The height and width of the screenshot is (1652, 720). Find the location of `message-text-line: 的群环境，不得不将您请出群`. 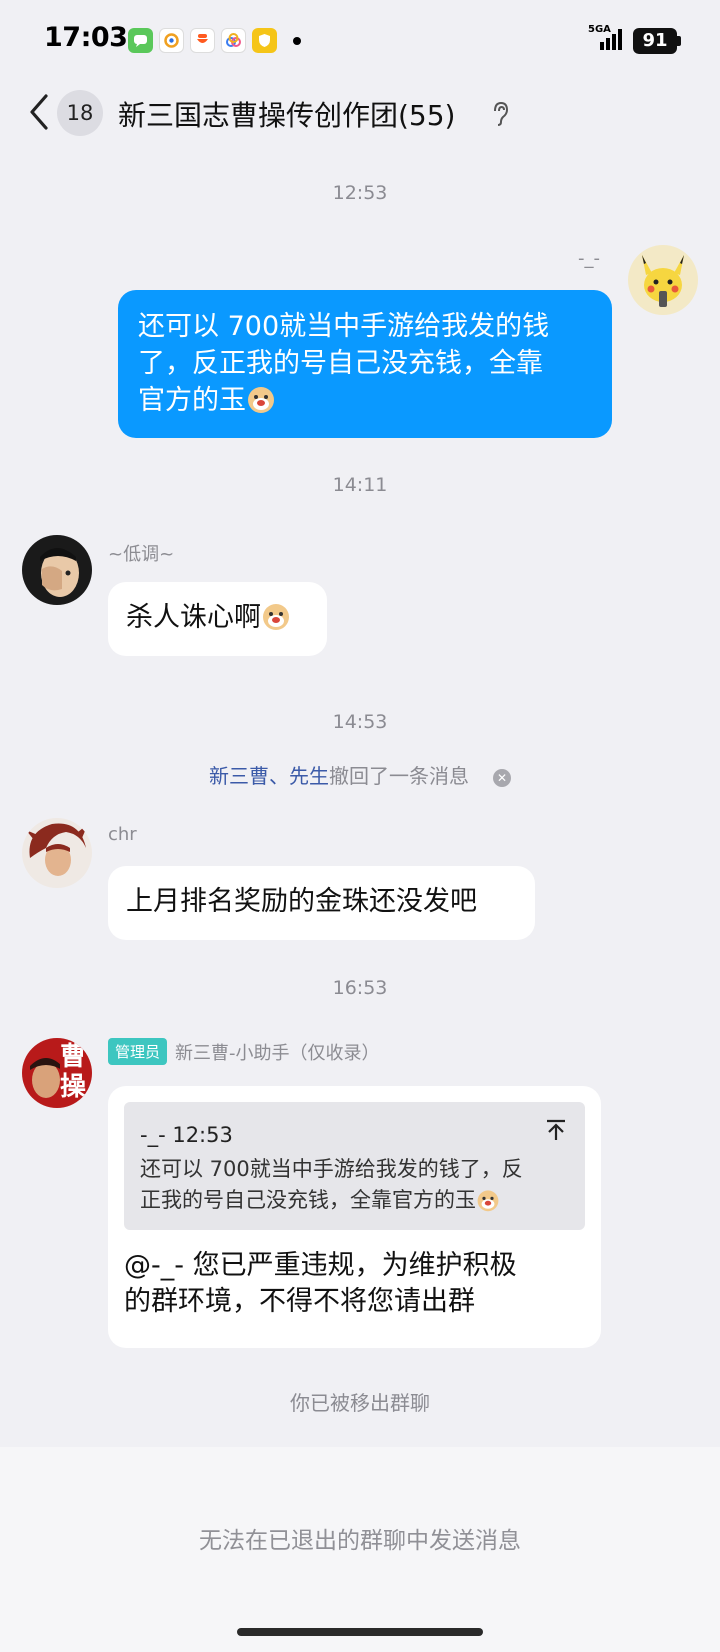

message-text-line: 的群环境，不得不将您请出群 is located at coordinates (299, 1301).